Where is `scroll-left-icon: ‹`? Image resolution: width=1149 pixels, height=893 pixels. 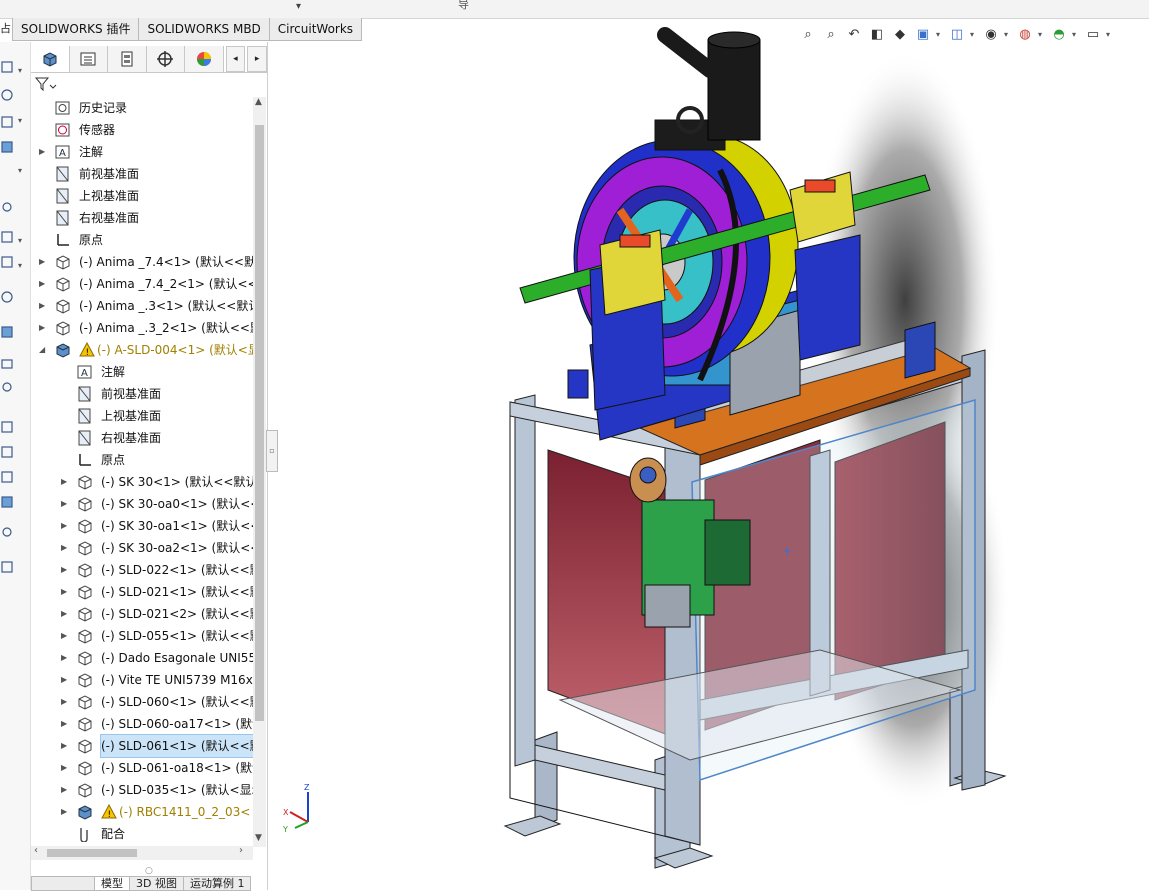 scroll-left-icon: ‹ is located at coordinates (36, 850).